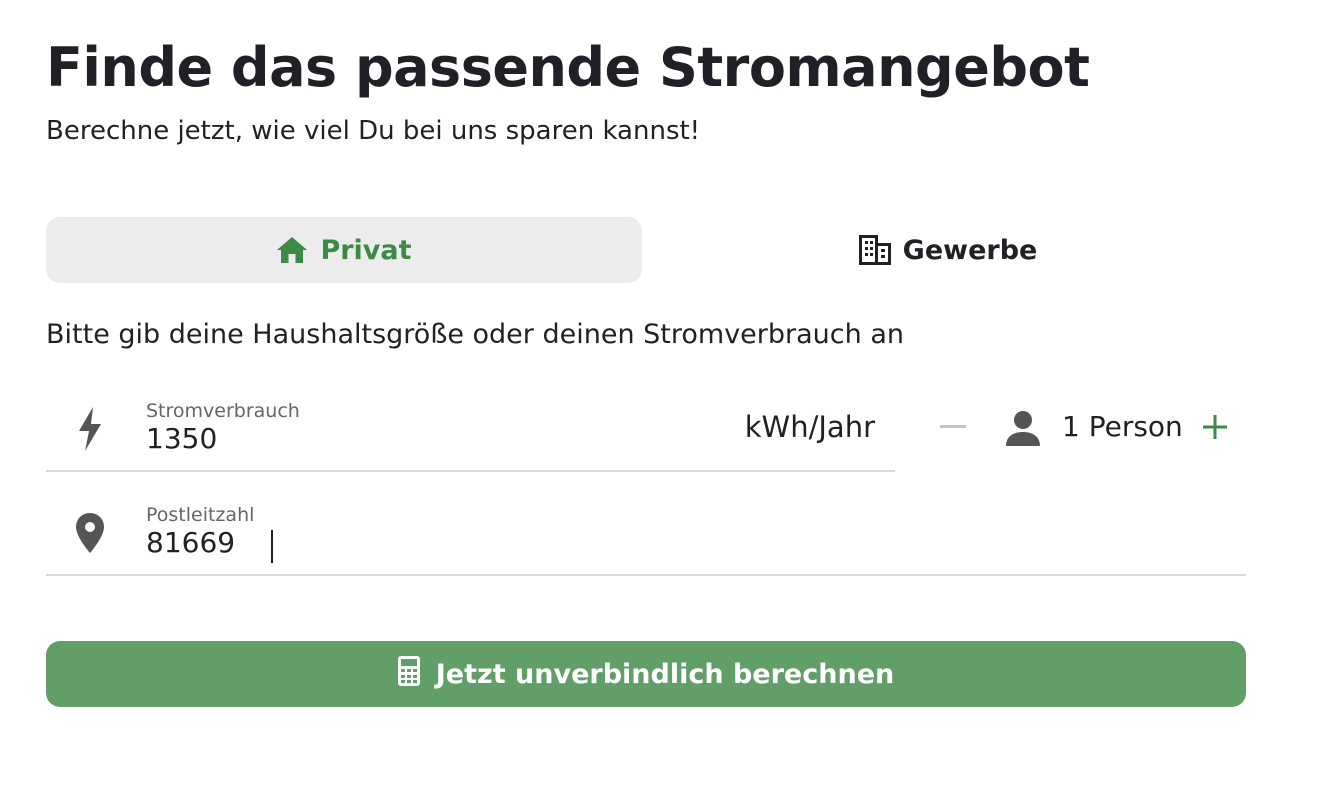  What do you see at coordinates (665, 674) in the screenshot?
I see `calculate-button-label: Jetzt unverbindlich berechnen` at bounding box center [665, 674].